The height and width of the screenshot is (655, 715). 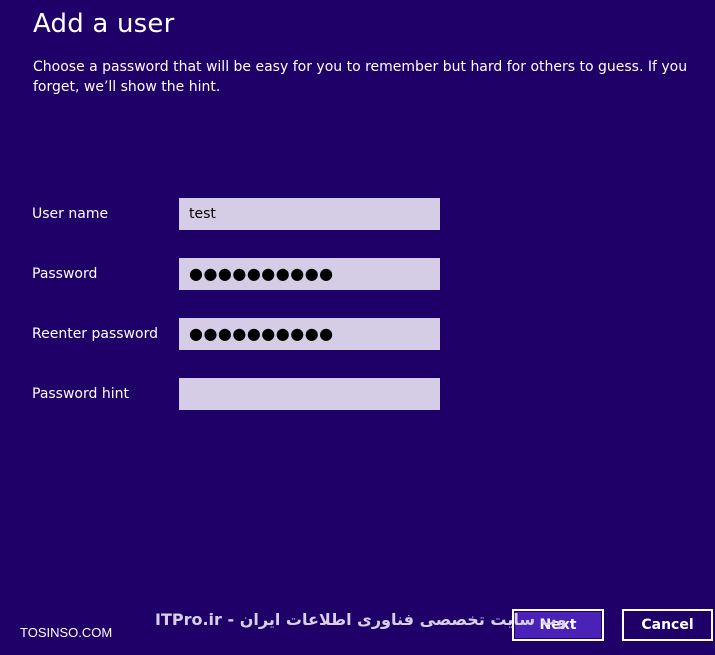 I want to click on username-label: User name, so click(x=70, y=214).